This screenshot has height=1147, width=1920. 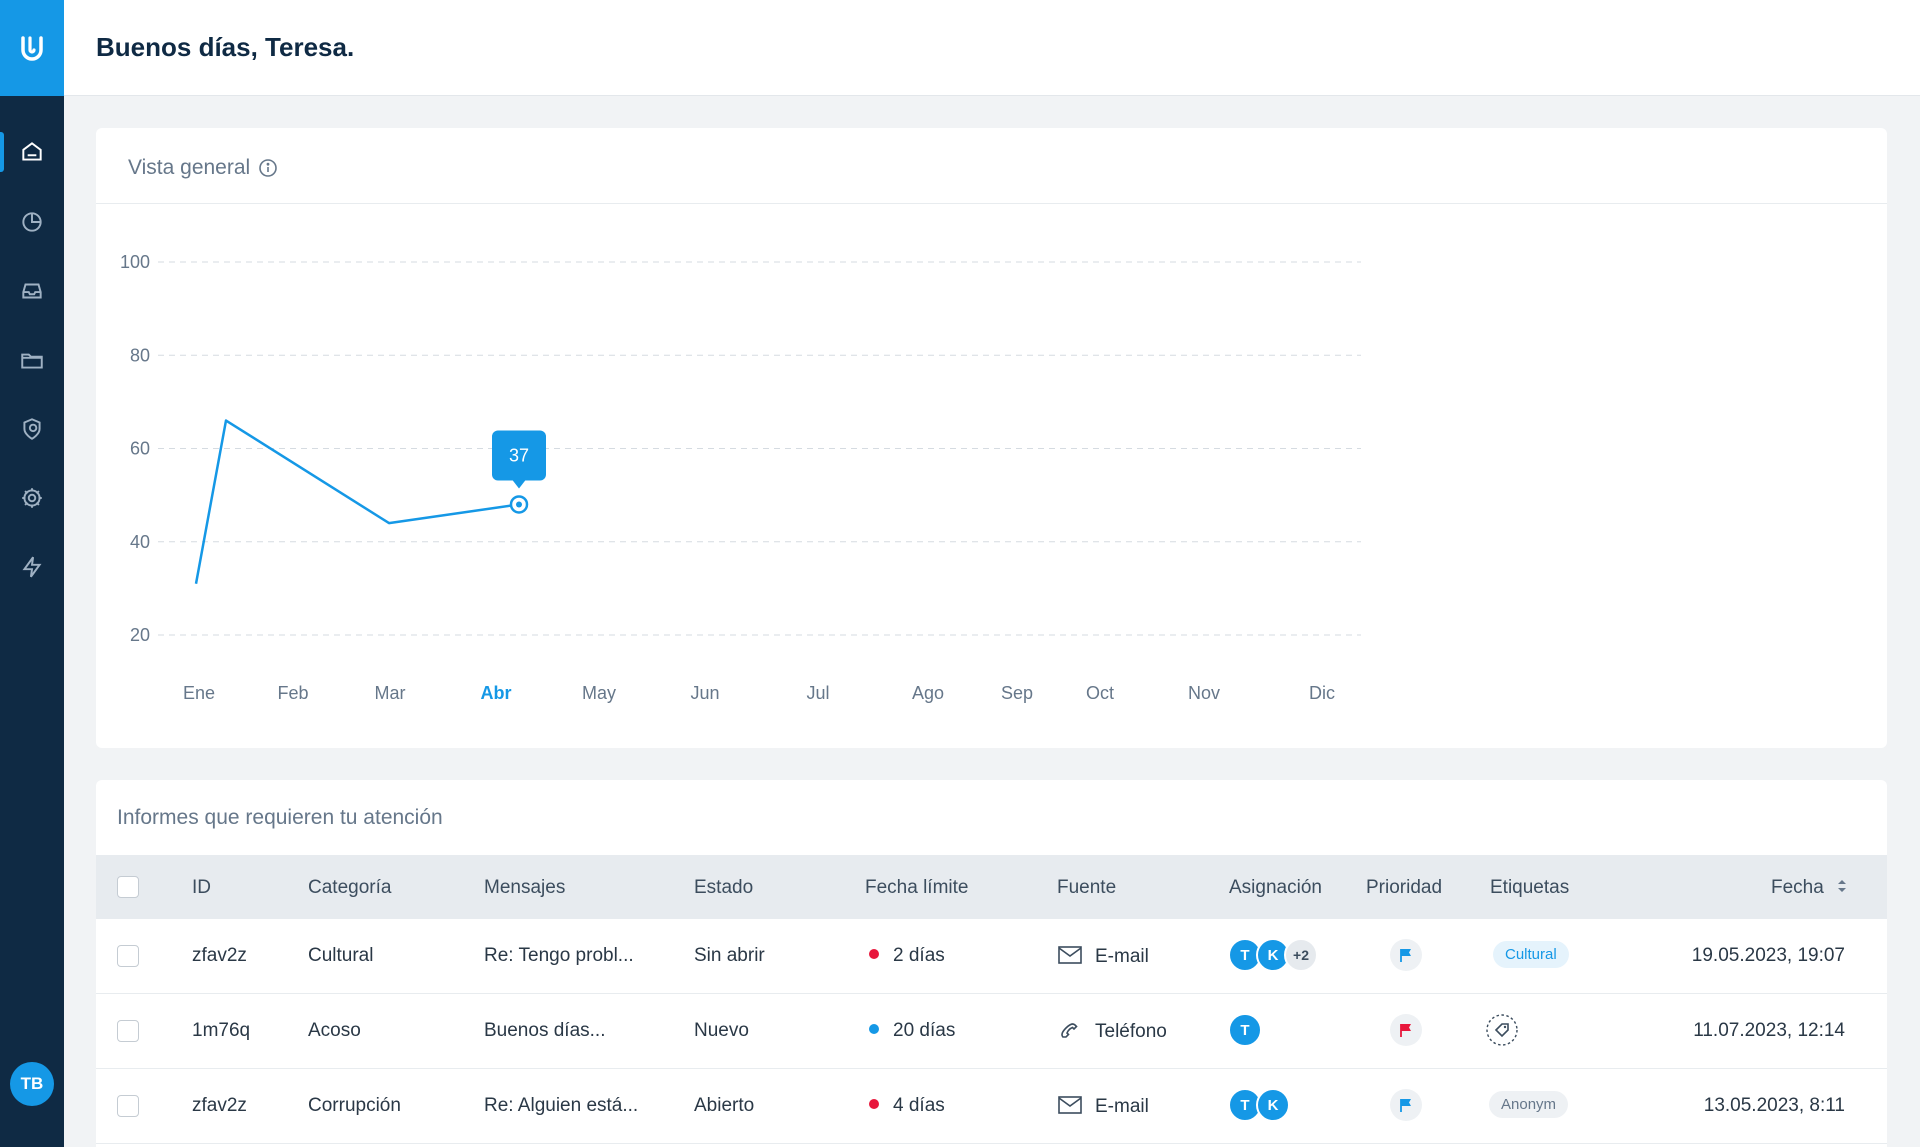 I want to click on report-status: Abierto, so click(x=724, y=1105).